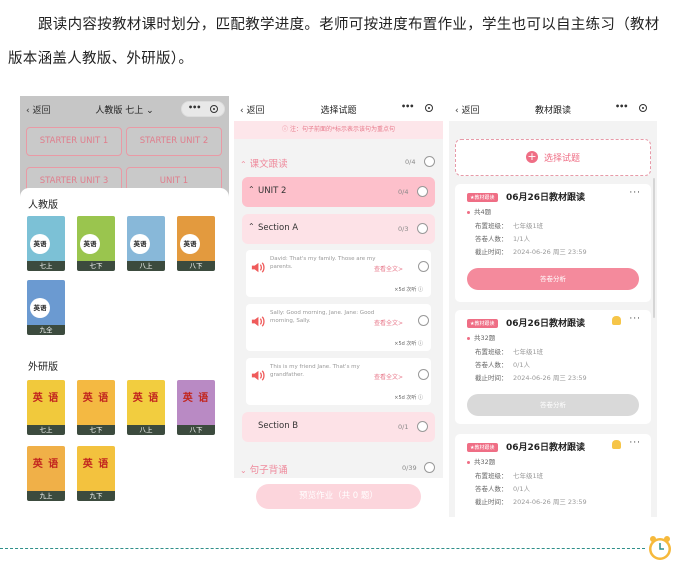 Image resolution: width=680 pixels, height=569 pixels. Describe the element at coordinates (46, 243) in the screenshot. I see `book-cover: 英语 七上` at that location.